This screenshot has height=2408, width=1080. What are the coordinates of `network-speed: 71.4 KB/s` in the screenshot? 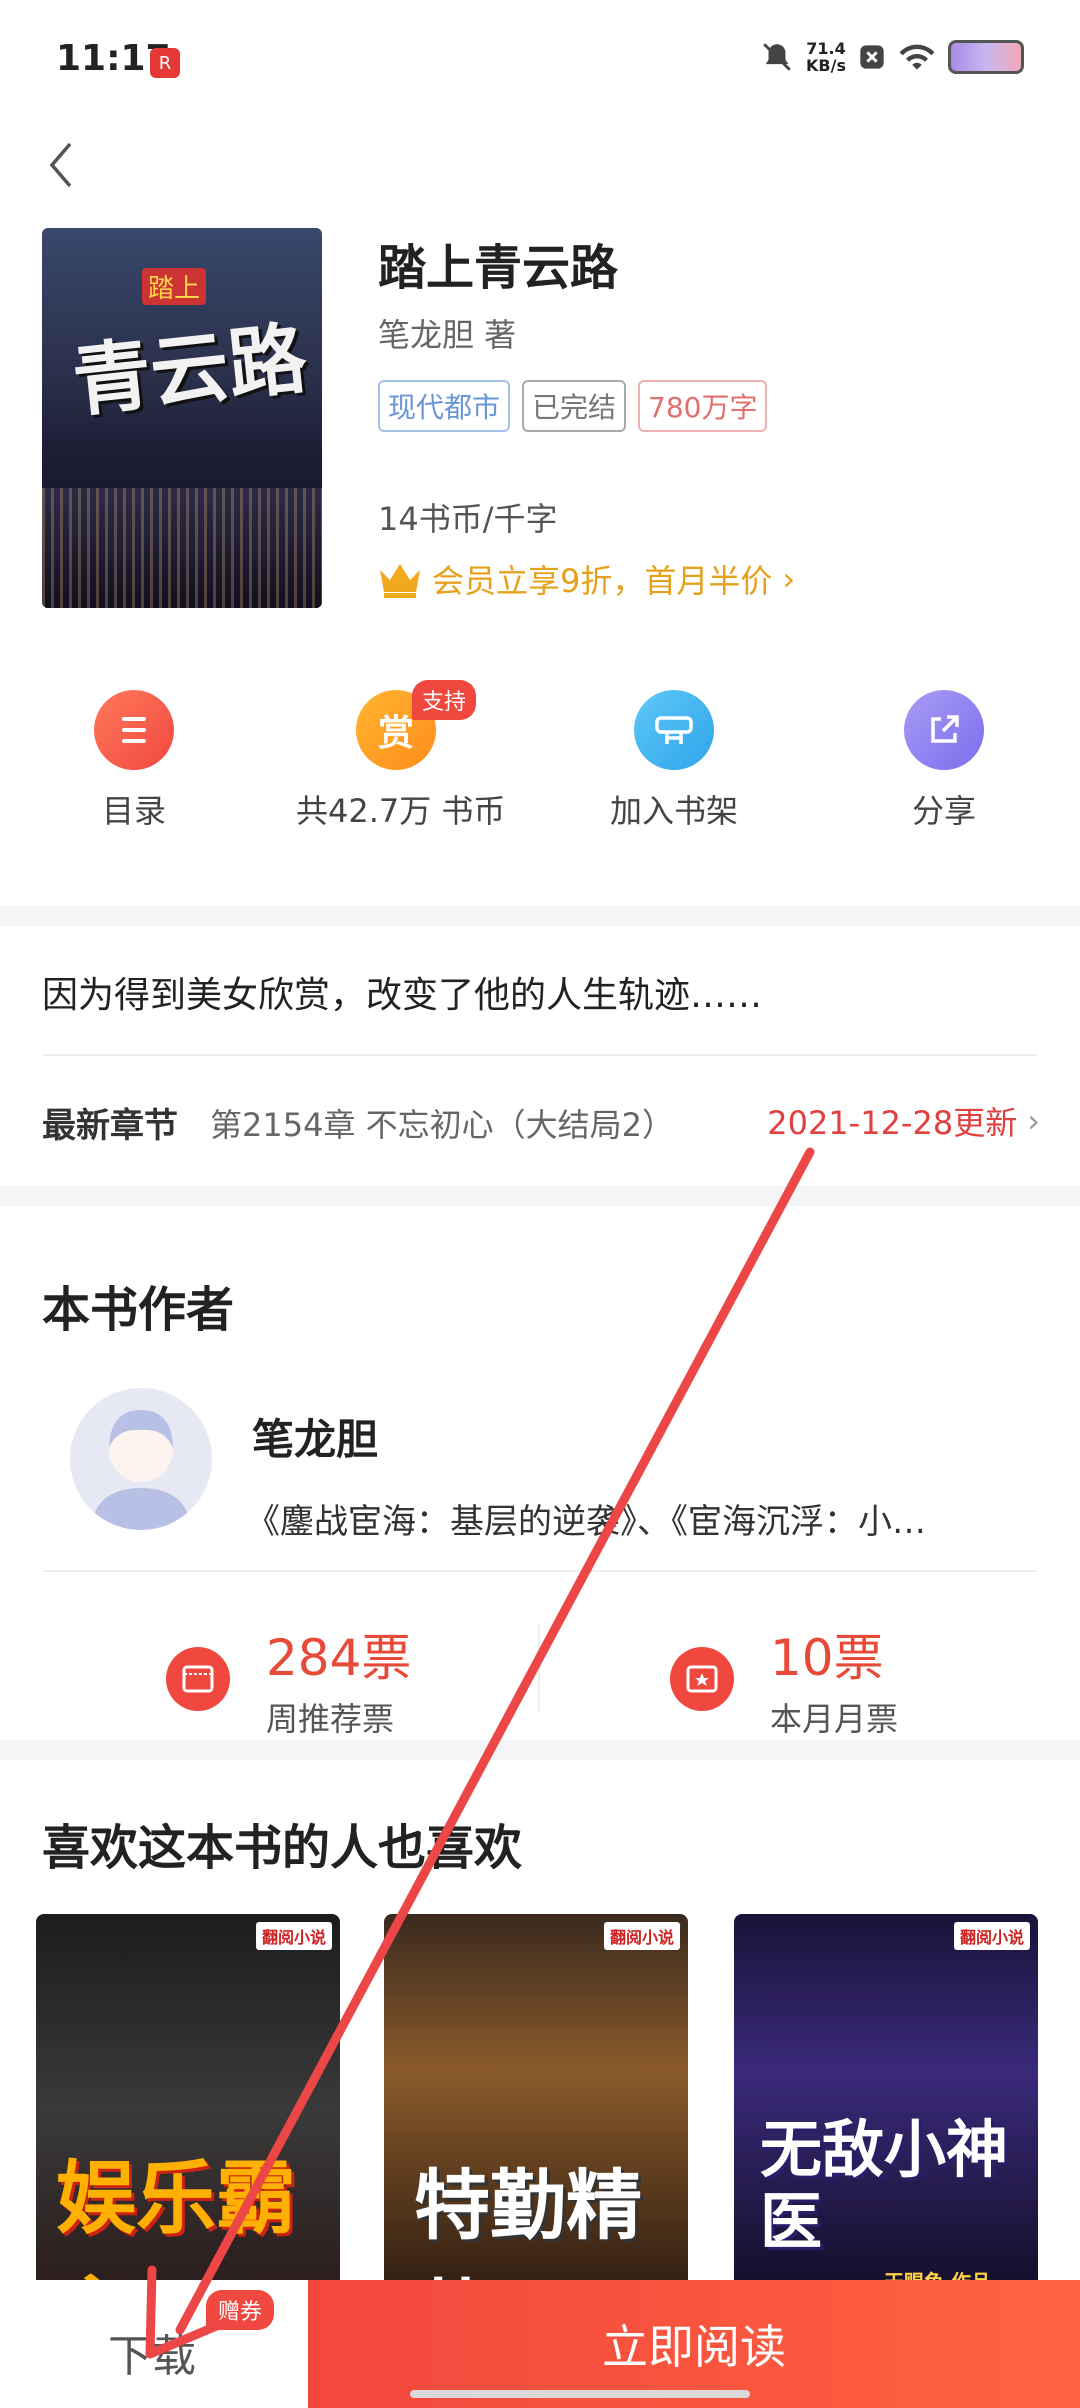 It's located at (826, 57).